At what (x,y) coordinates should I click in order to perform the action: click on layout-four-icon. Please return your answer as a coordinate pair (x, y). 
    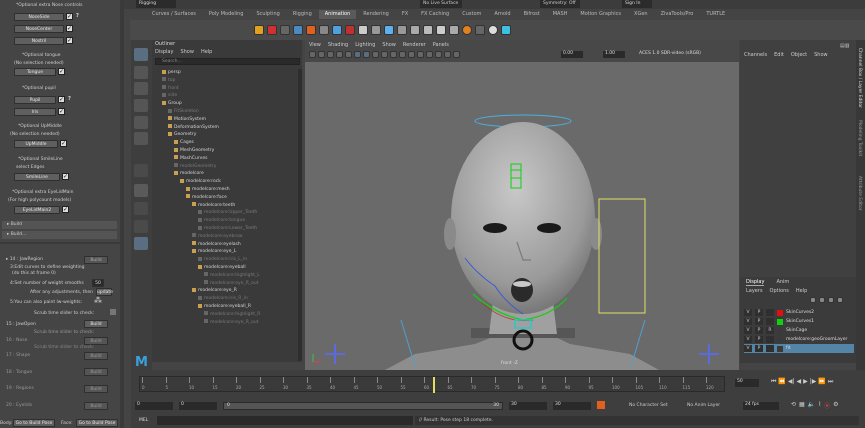
    Looking at the image, I should click on (141, 190).